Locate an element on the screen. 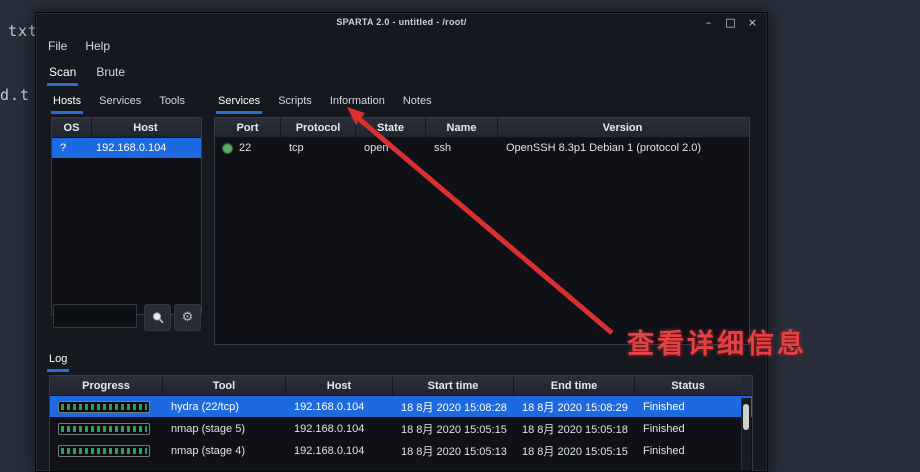 This screenshot has width=920, height=472. host-row: ? 192.168.0.104 is located at coordinates (126, 148).